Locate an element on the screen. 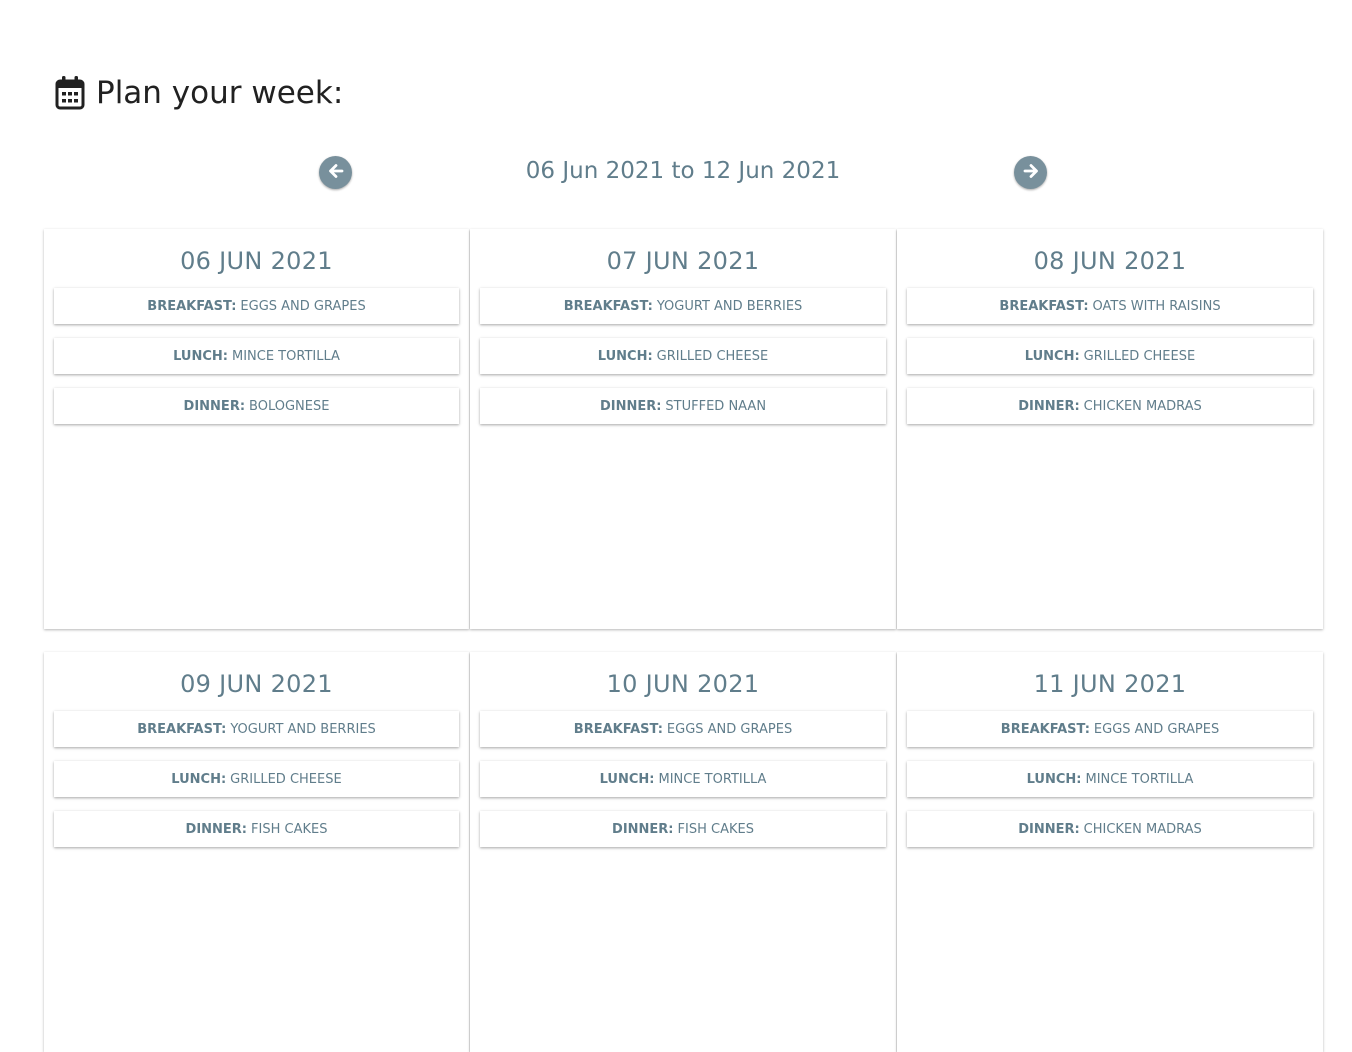 This screenshot has height=1052, width=1352. next-week-button is located at coordinates (1030, 172).